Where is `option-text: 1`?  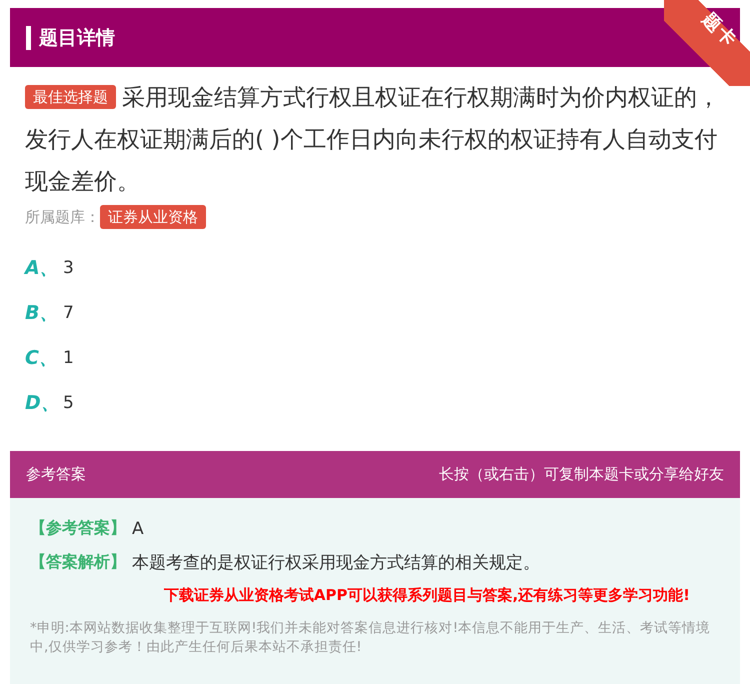 option-text: 1 is located at coordinates (68, 358).